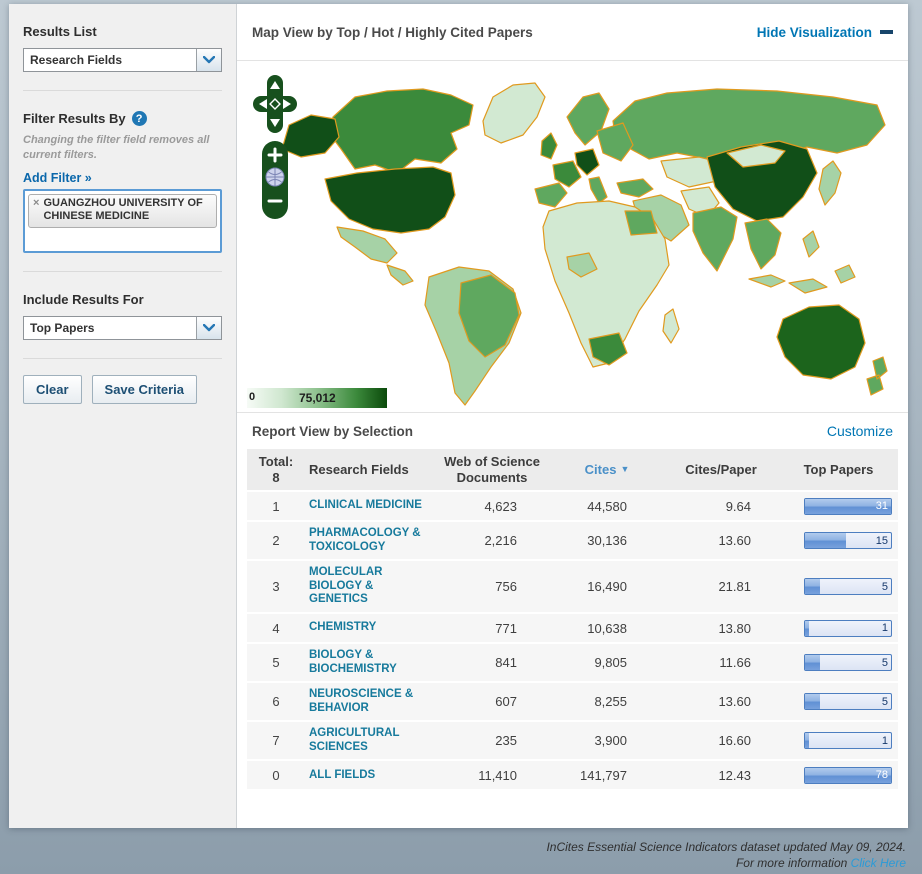  Describe the element at coordinates (276, 507) in the screenshot. I see `row-rank: 1` at that location.